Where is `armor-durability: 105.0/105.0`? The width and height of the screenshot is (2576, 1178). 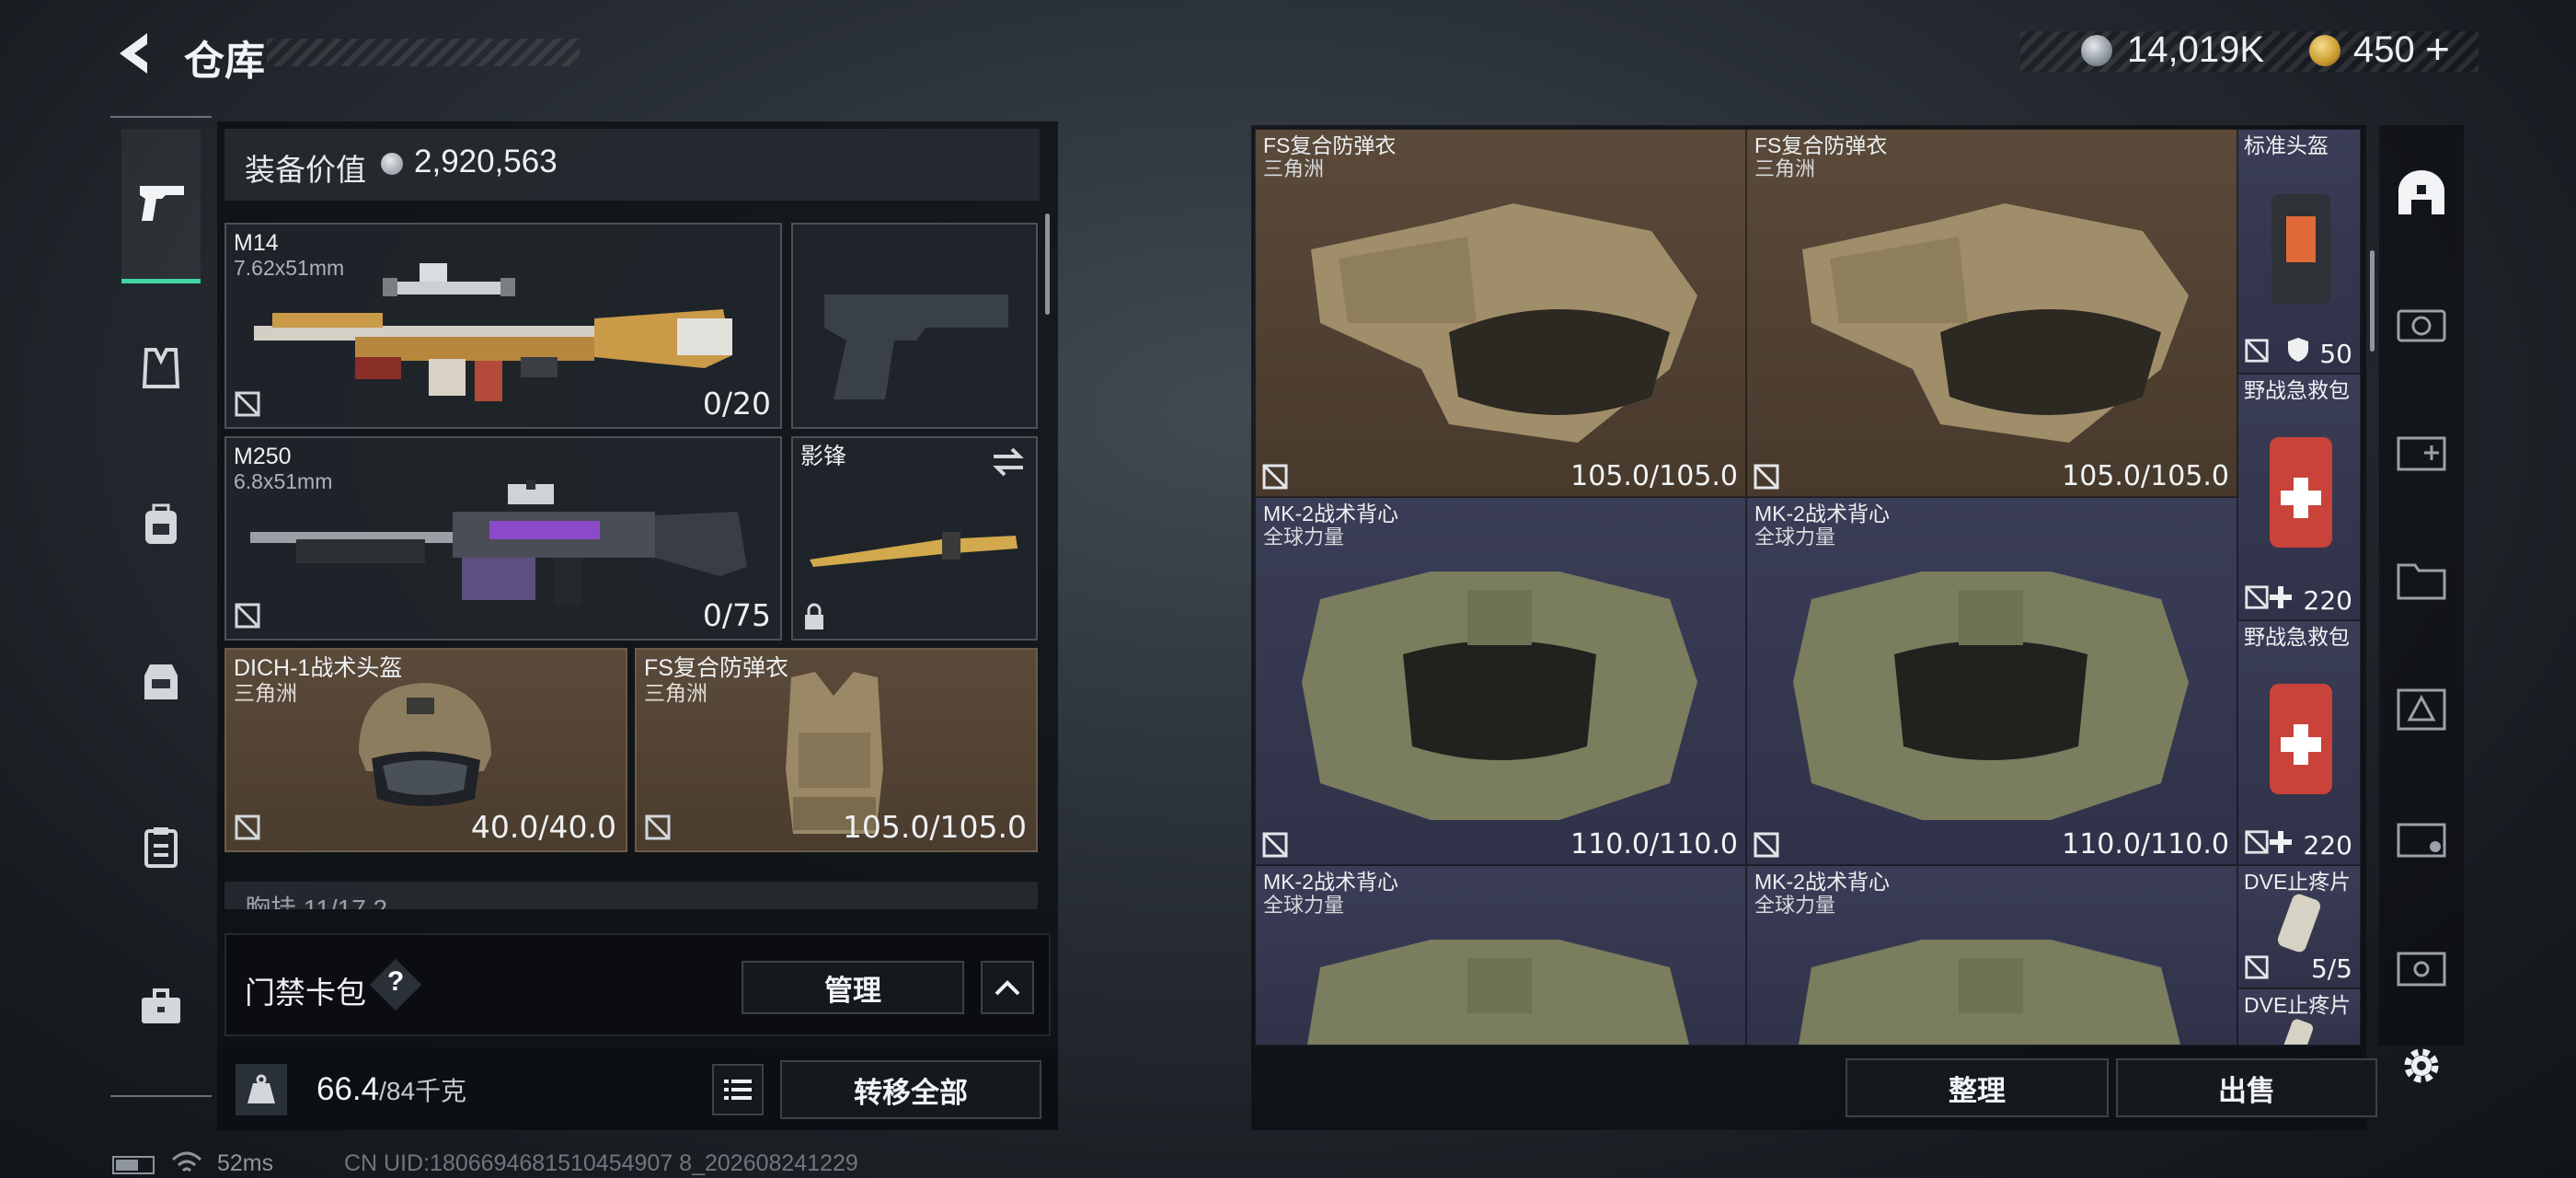
armor-durability: 105.0/105.0 is located at coordinates (934, 827).